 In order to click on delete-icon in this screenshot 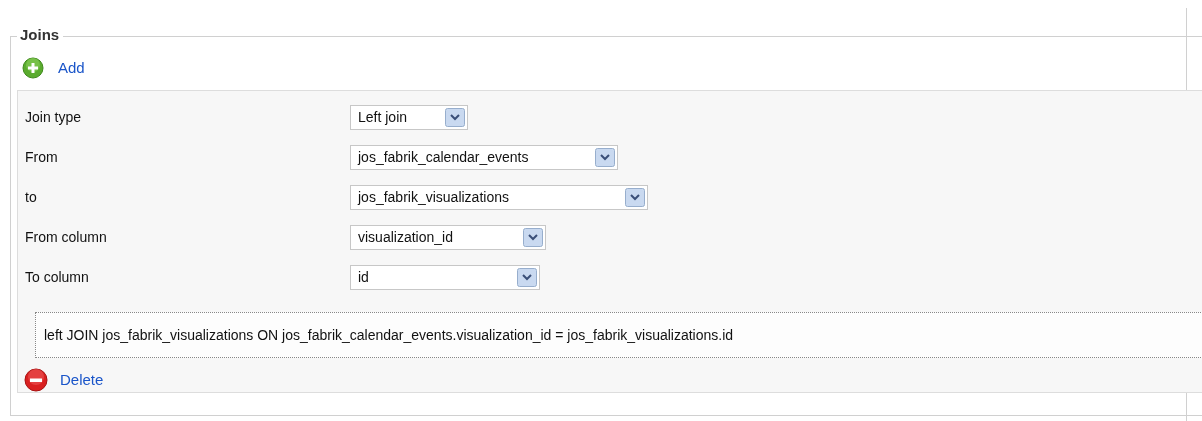, I will do `click(36, 380)`.